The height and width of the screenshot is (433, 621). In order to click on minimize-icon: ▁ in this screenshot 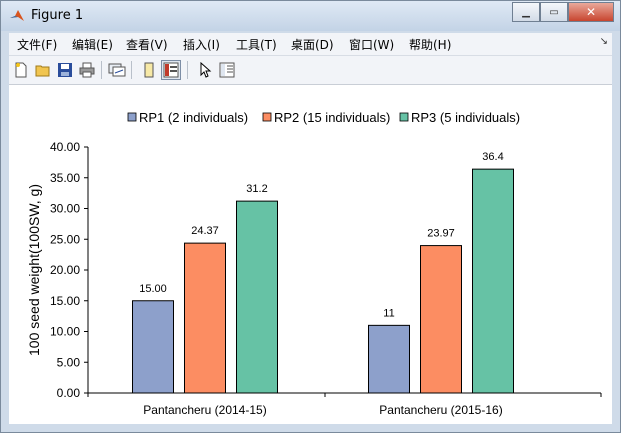, I will do `click(526, 12)`.